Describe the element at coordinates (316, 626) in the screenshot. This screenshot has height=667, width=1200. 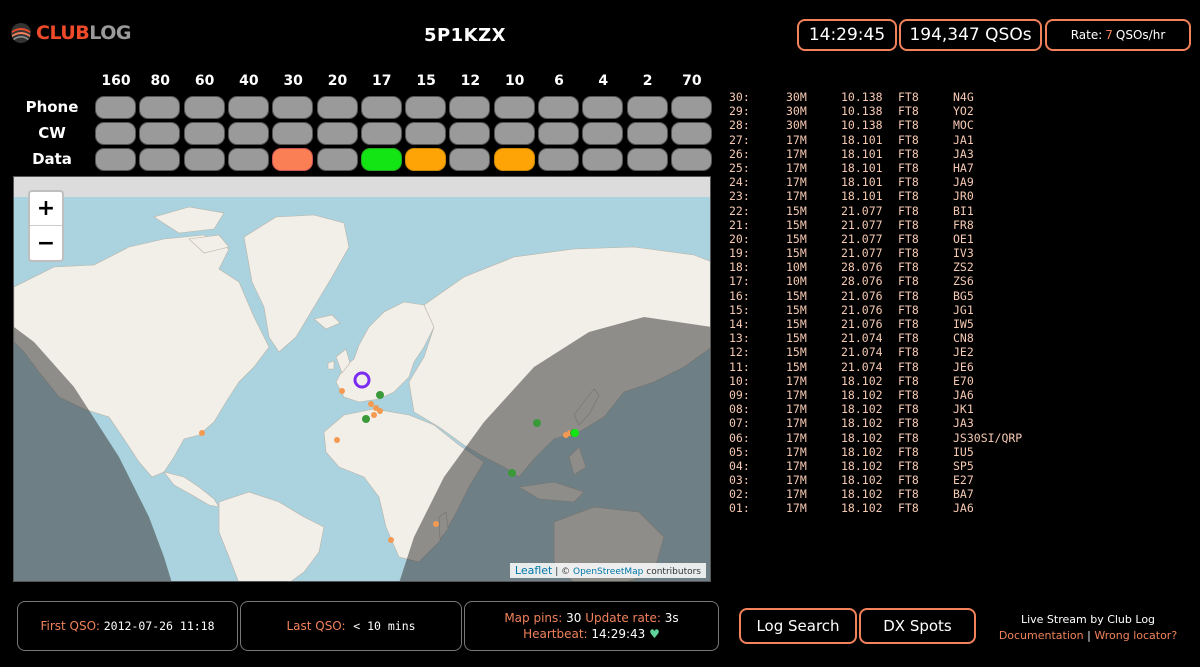
I see `last-qso-label: Last QSO:` at that location.